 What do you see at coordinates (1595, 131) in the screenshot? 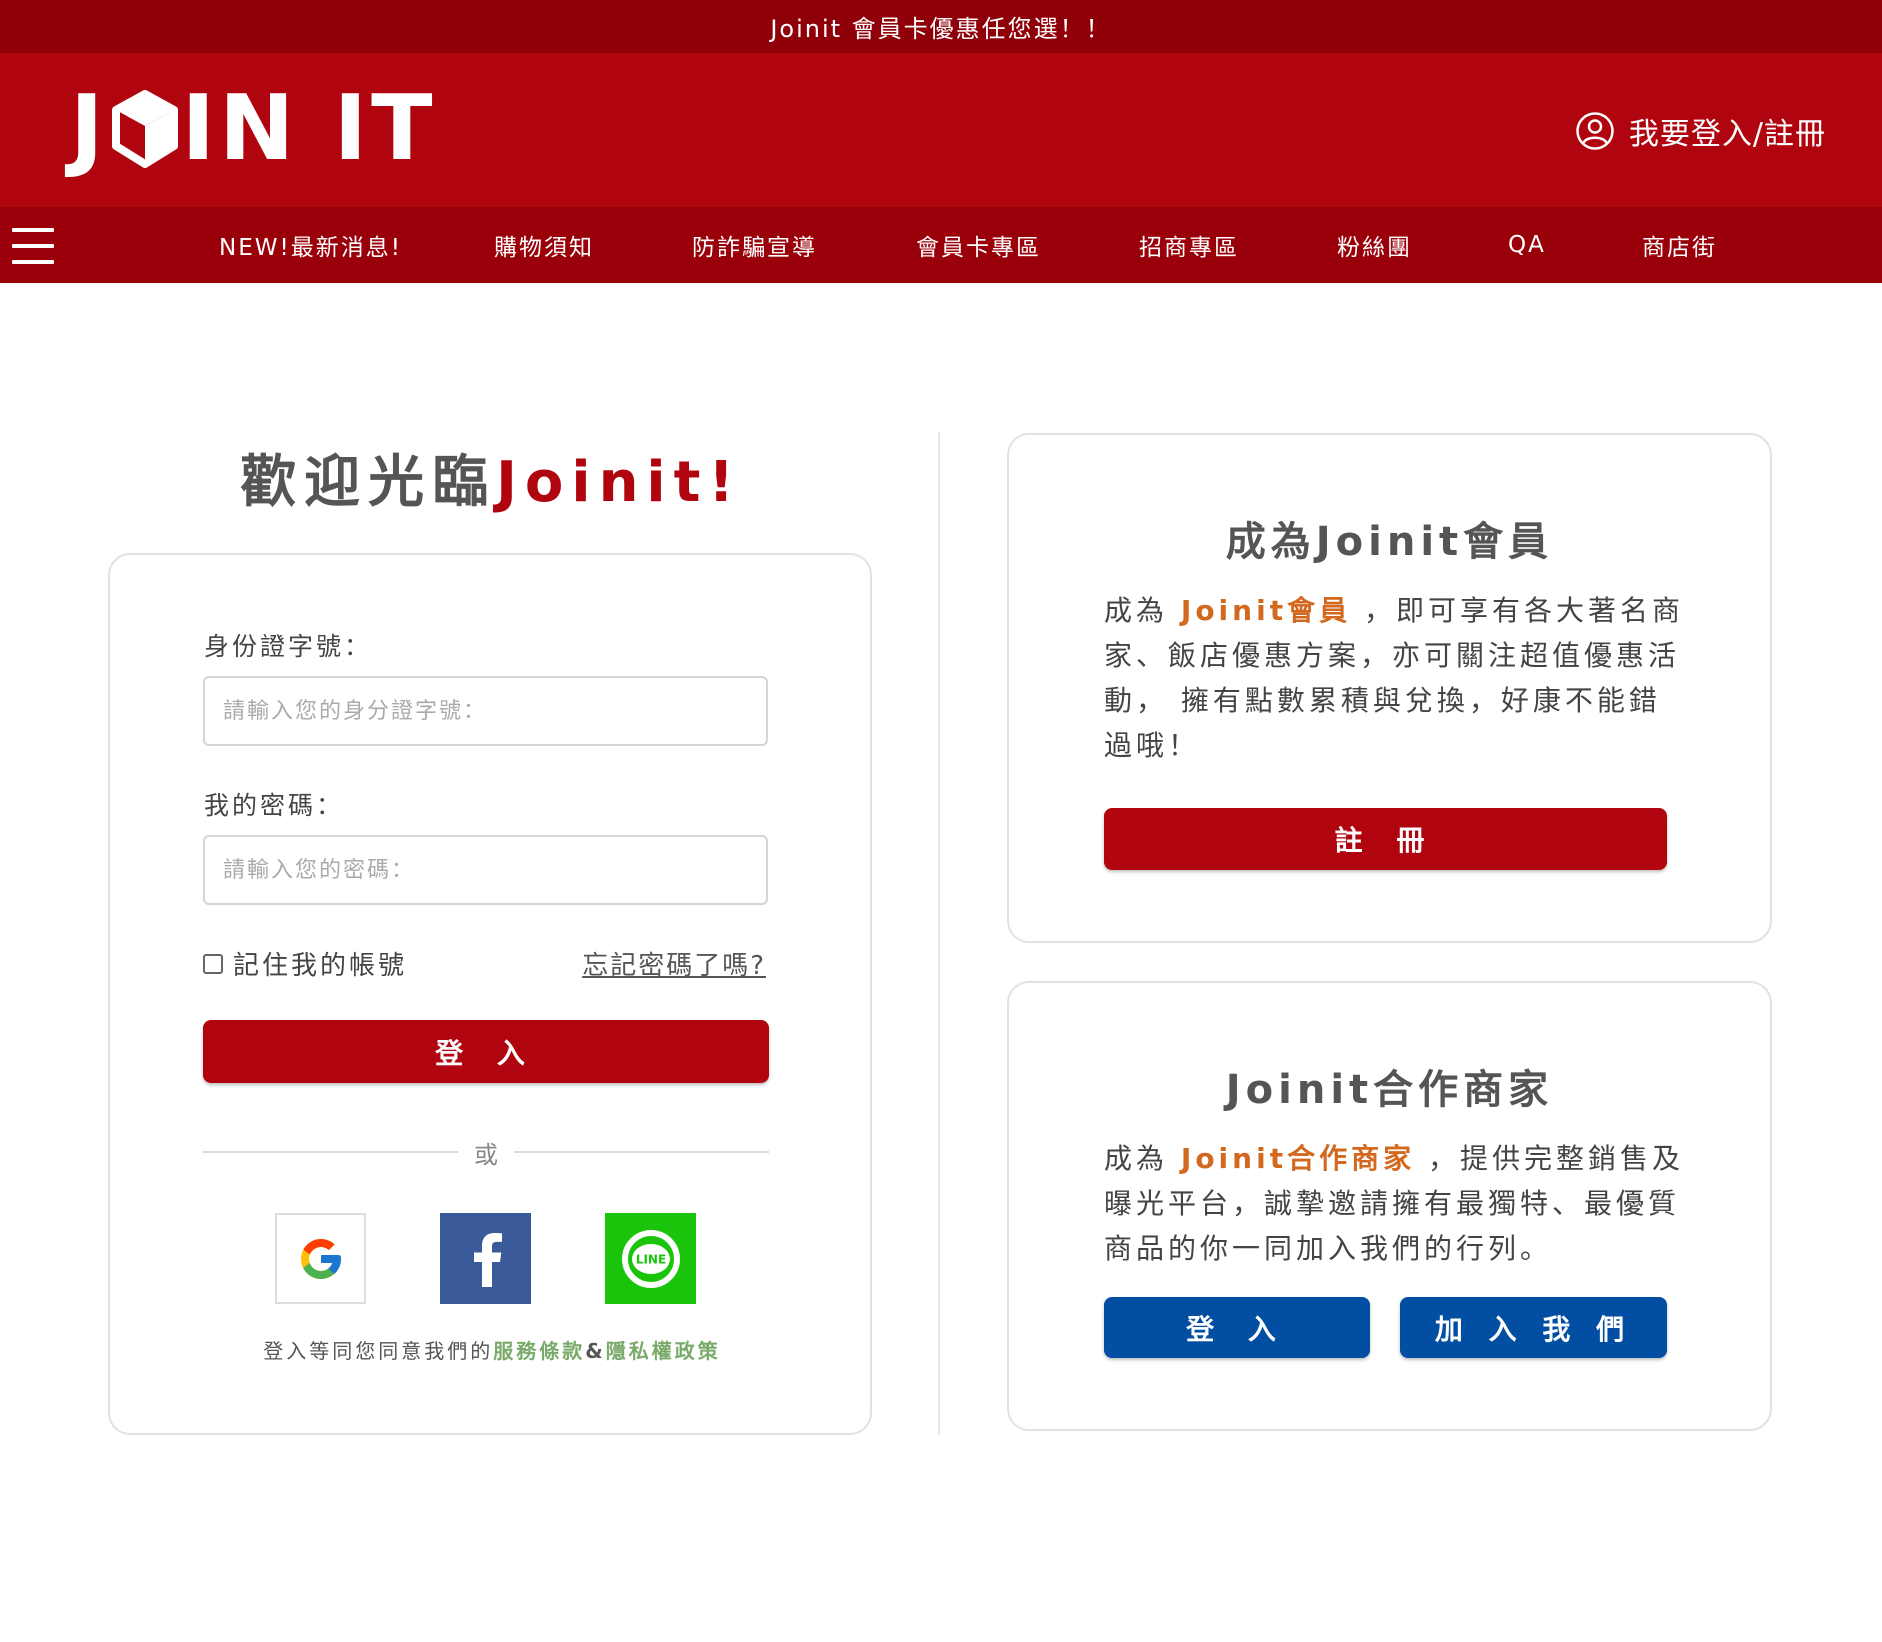
I see `user-icon` at bounding box center [1595, 131].